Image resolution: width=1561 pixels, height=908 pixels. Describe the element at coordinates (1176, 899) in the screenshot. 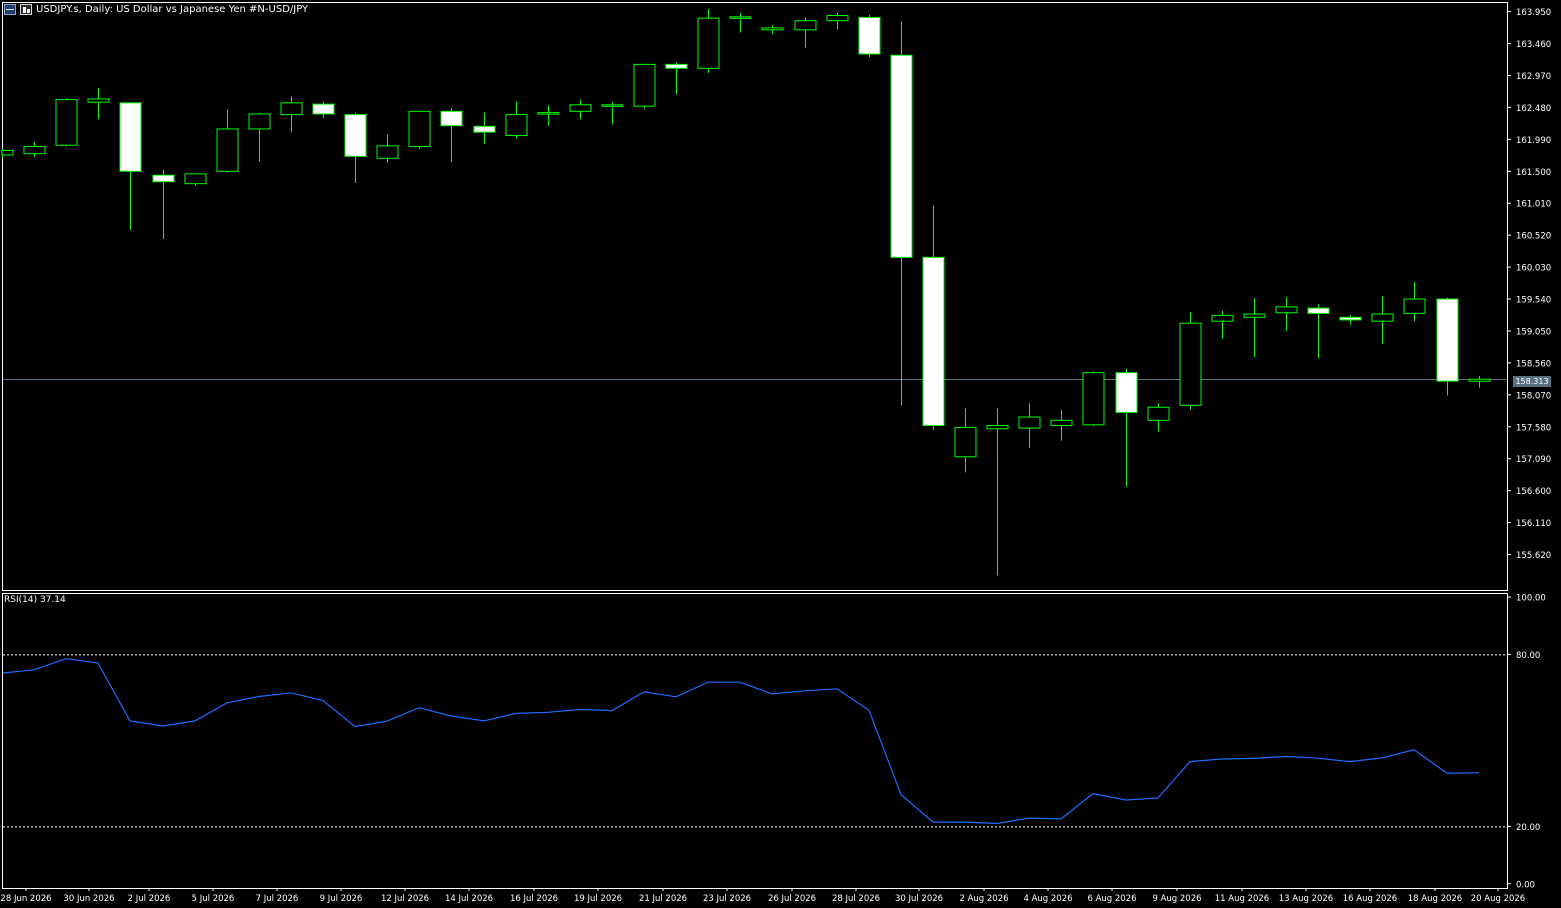

I see `date-tick-label: 9 Aug 2026` at that location.